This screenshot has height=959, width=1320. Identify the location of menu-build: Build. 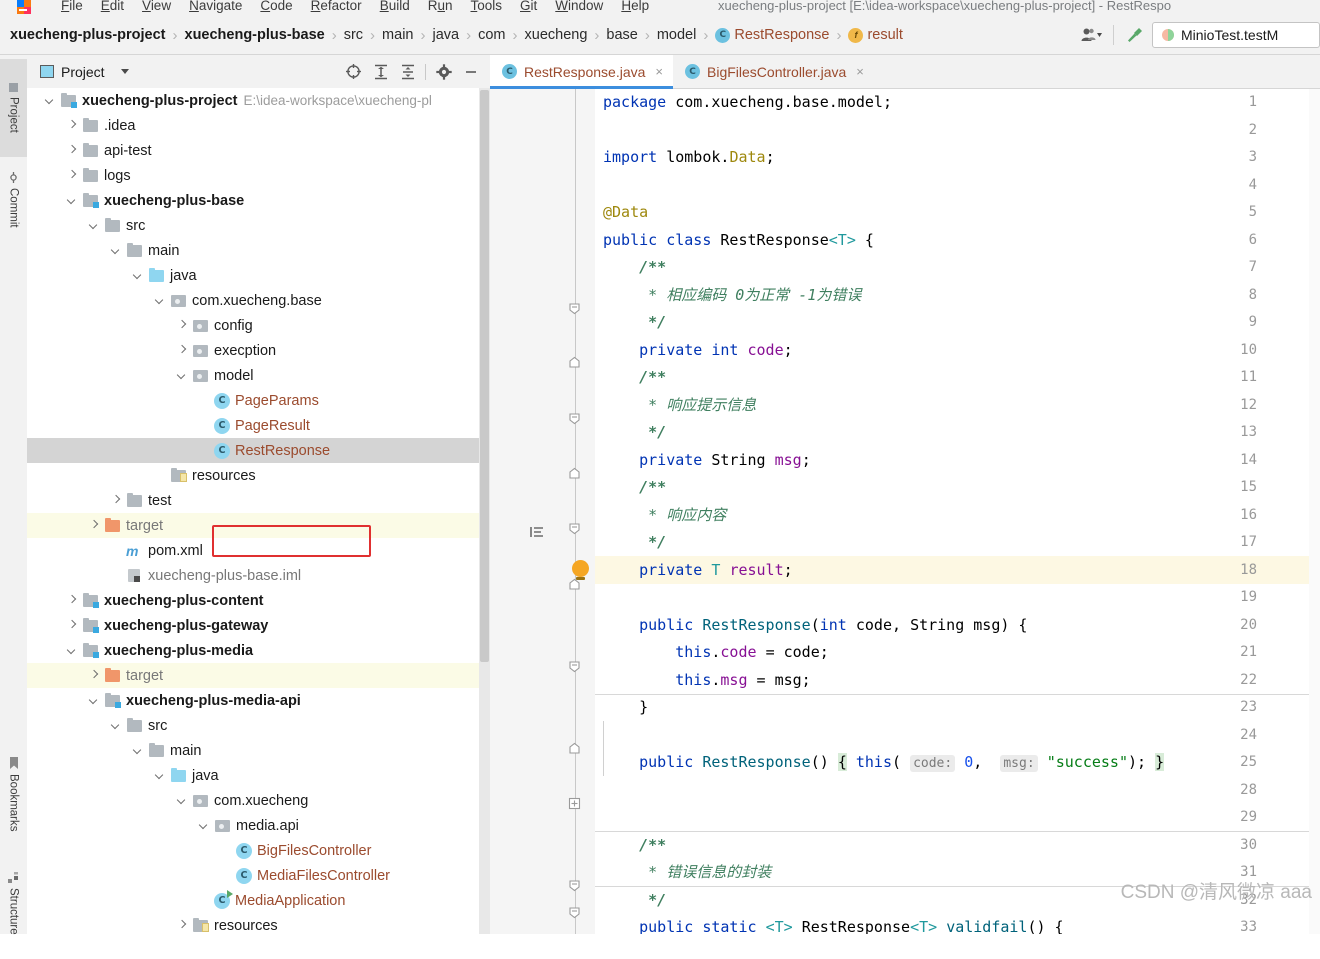
(395, 7).